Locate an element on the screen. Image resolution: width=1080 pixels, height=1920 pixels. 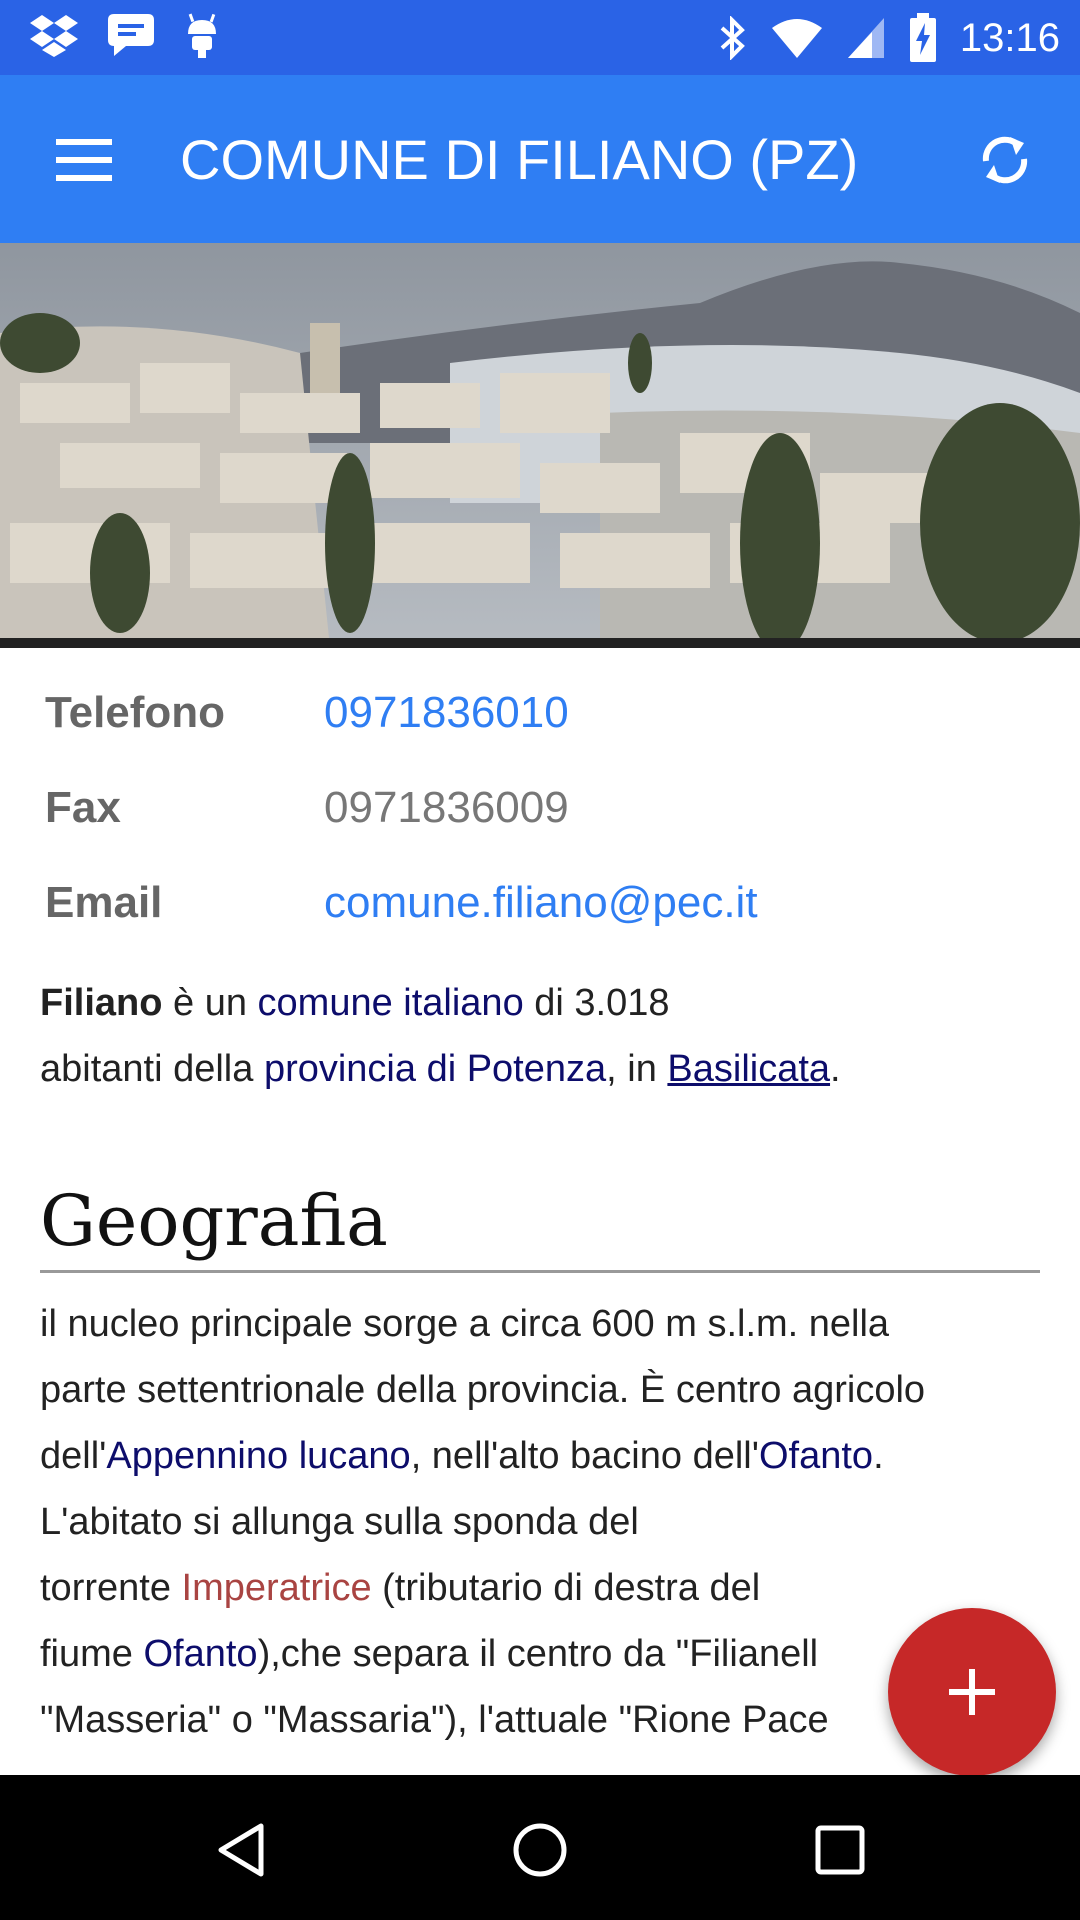
signal-icon is located at coordinates (865, 38).